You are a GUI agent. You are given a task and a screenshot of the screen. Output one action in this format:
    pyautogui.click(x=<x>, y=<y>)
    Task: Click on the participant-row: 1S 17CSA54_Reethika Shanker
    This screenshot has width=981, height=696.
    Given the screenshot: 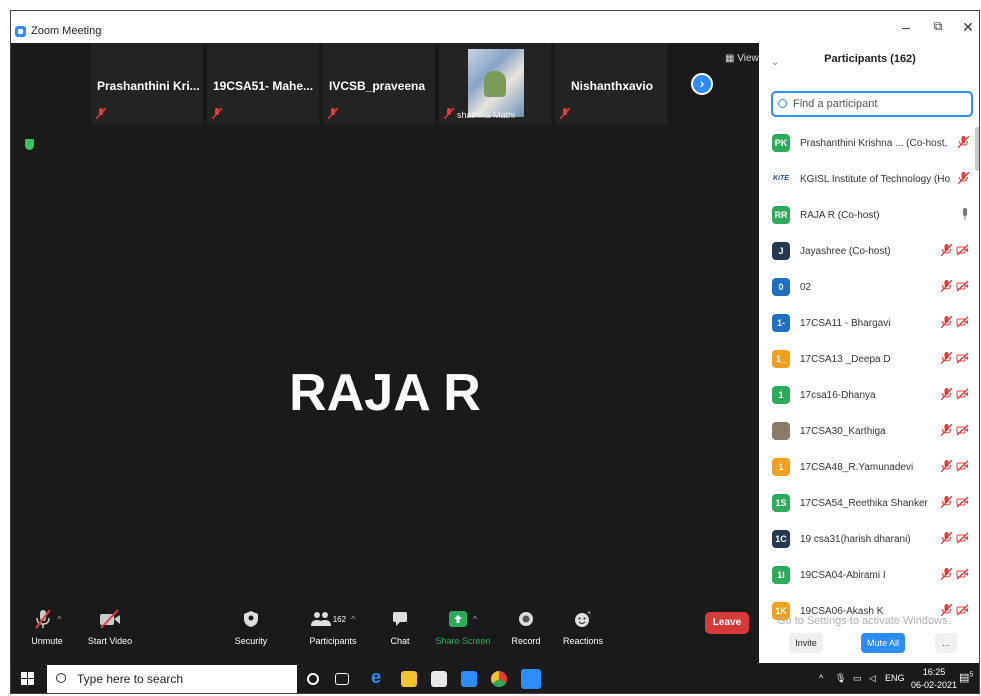 What is the action you would take?
    pyautogui.click(x=869, y=503)
    